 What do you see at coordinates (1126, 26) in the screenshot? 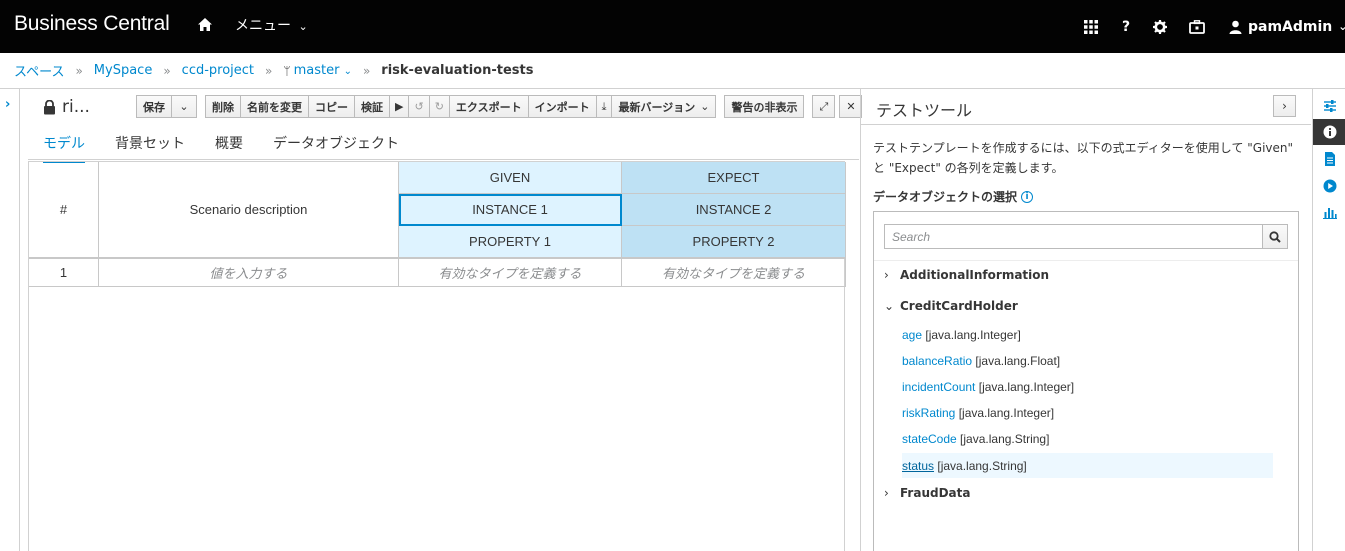
I see `help-icon: ?` at bounding box center [1126, 26].